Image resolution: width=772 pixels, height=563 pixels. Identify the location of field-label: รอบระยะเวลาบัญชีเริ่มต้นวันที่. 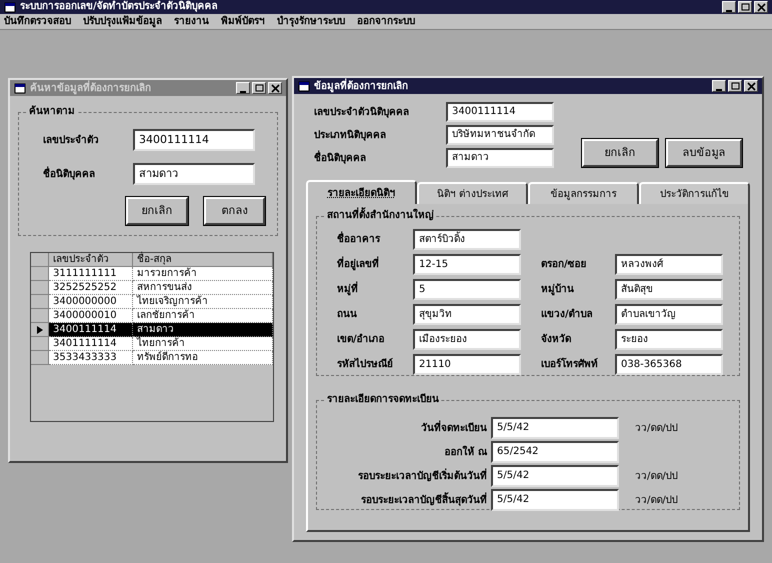
(422, 476).